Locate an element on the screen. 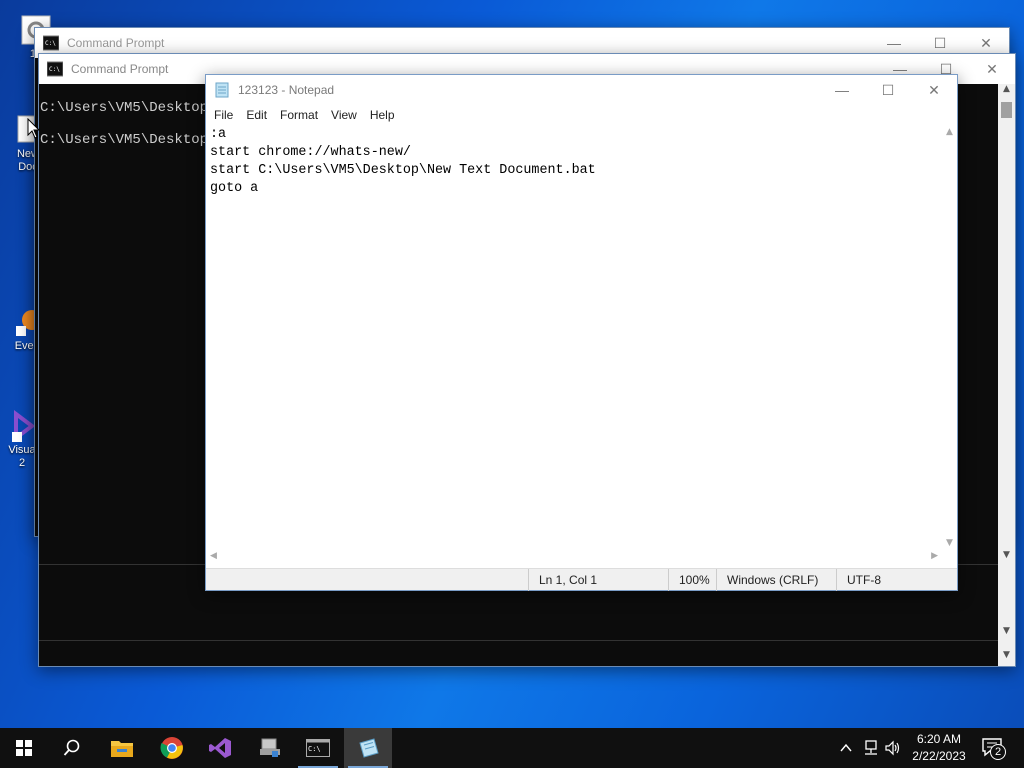 The height and width of the screenshot is (768, 1024). chevron-up-icon is located at coordinates (846, 747).